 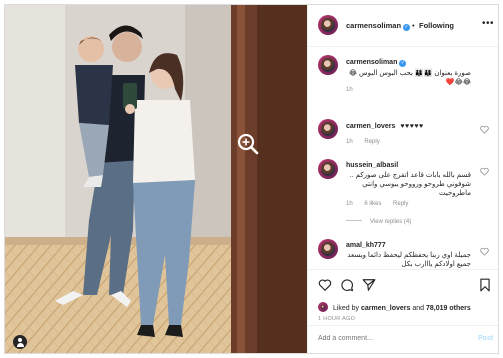 I want to click on comment-item: carmen_lovers ♥♥♥♥♥ 1h Reply, so click(x=403, y=133).